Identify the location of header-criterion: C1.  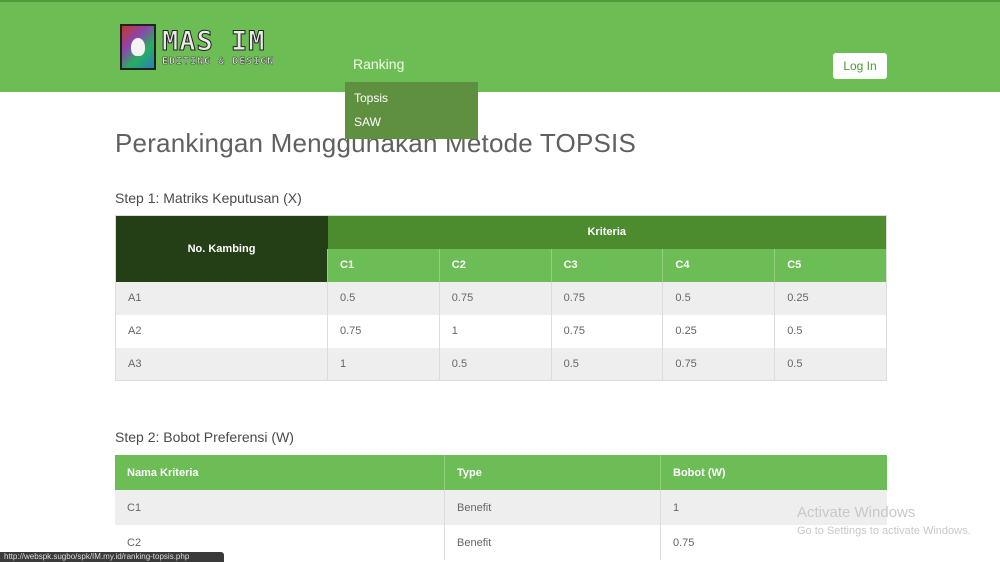
(383, 265).